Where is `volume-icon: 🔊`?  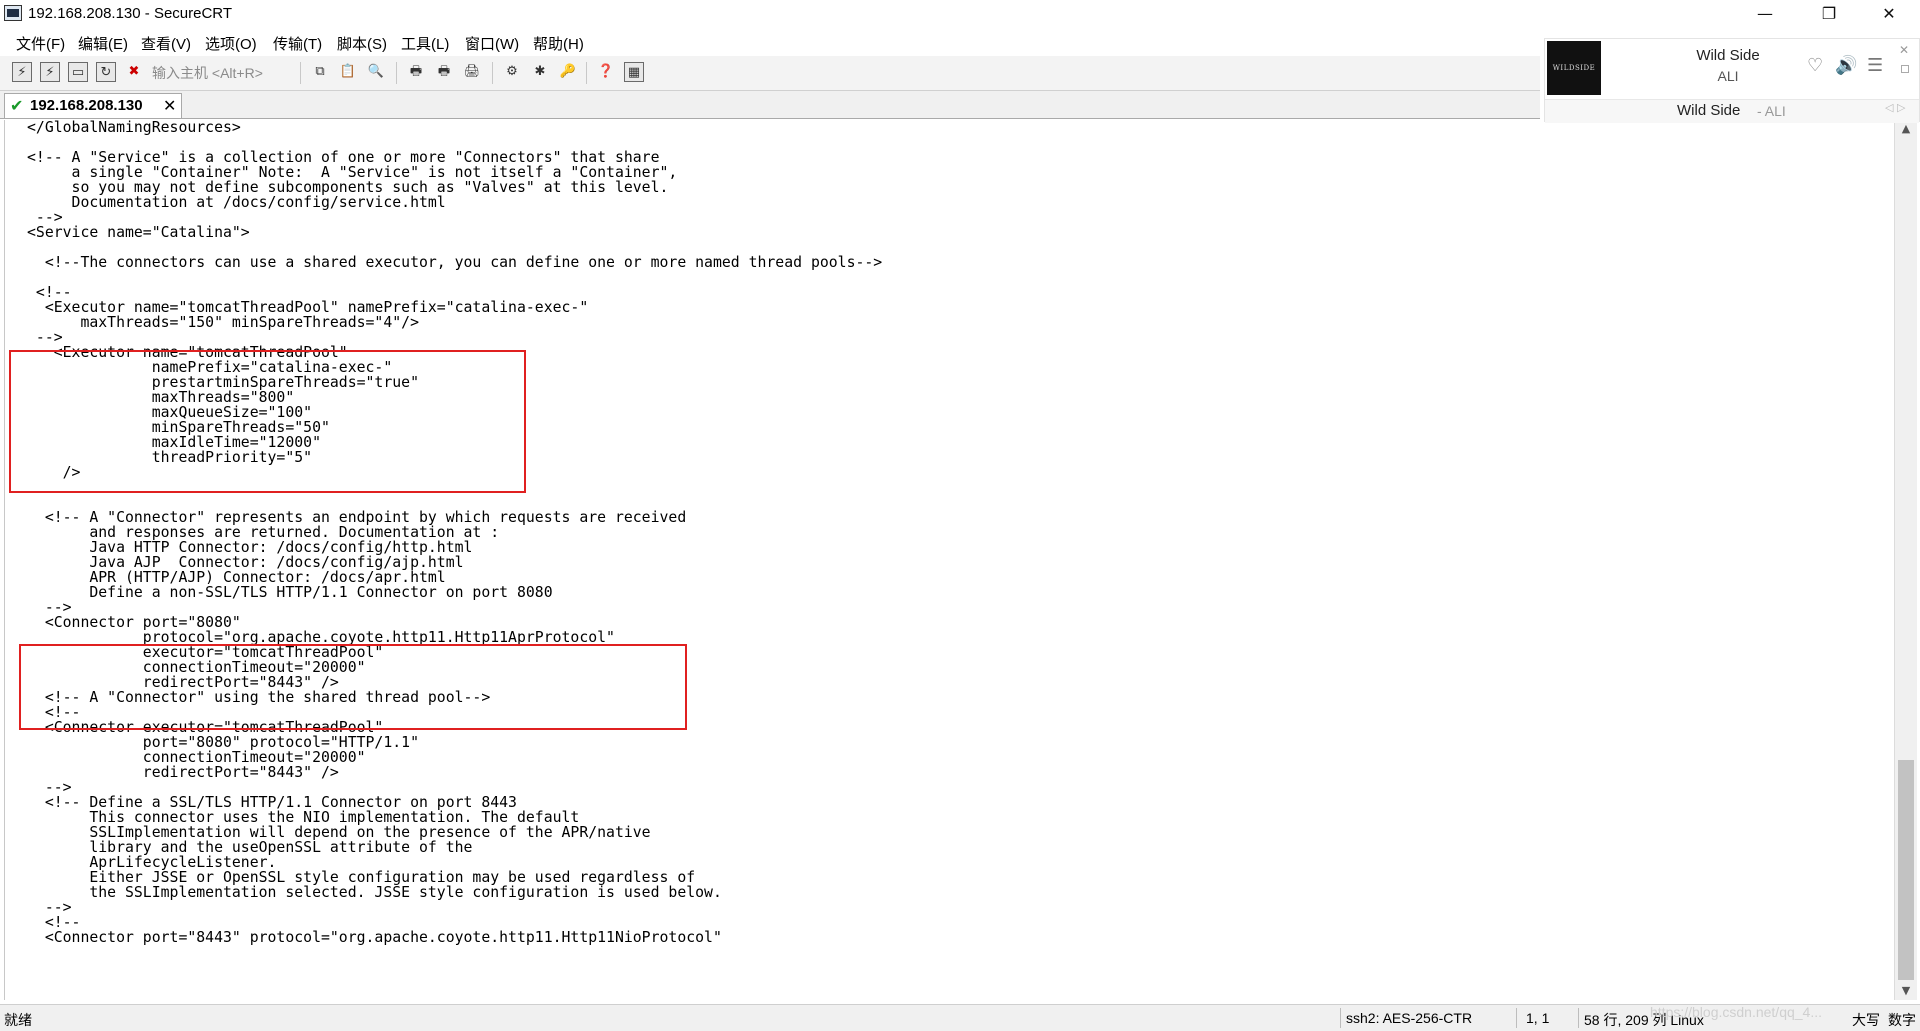 volume-icon: 🔊 is located at coordinates (1846, 65).